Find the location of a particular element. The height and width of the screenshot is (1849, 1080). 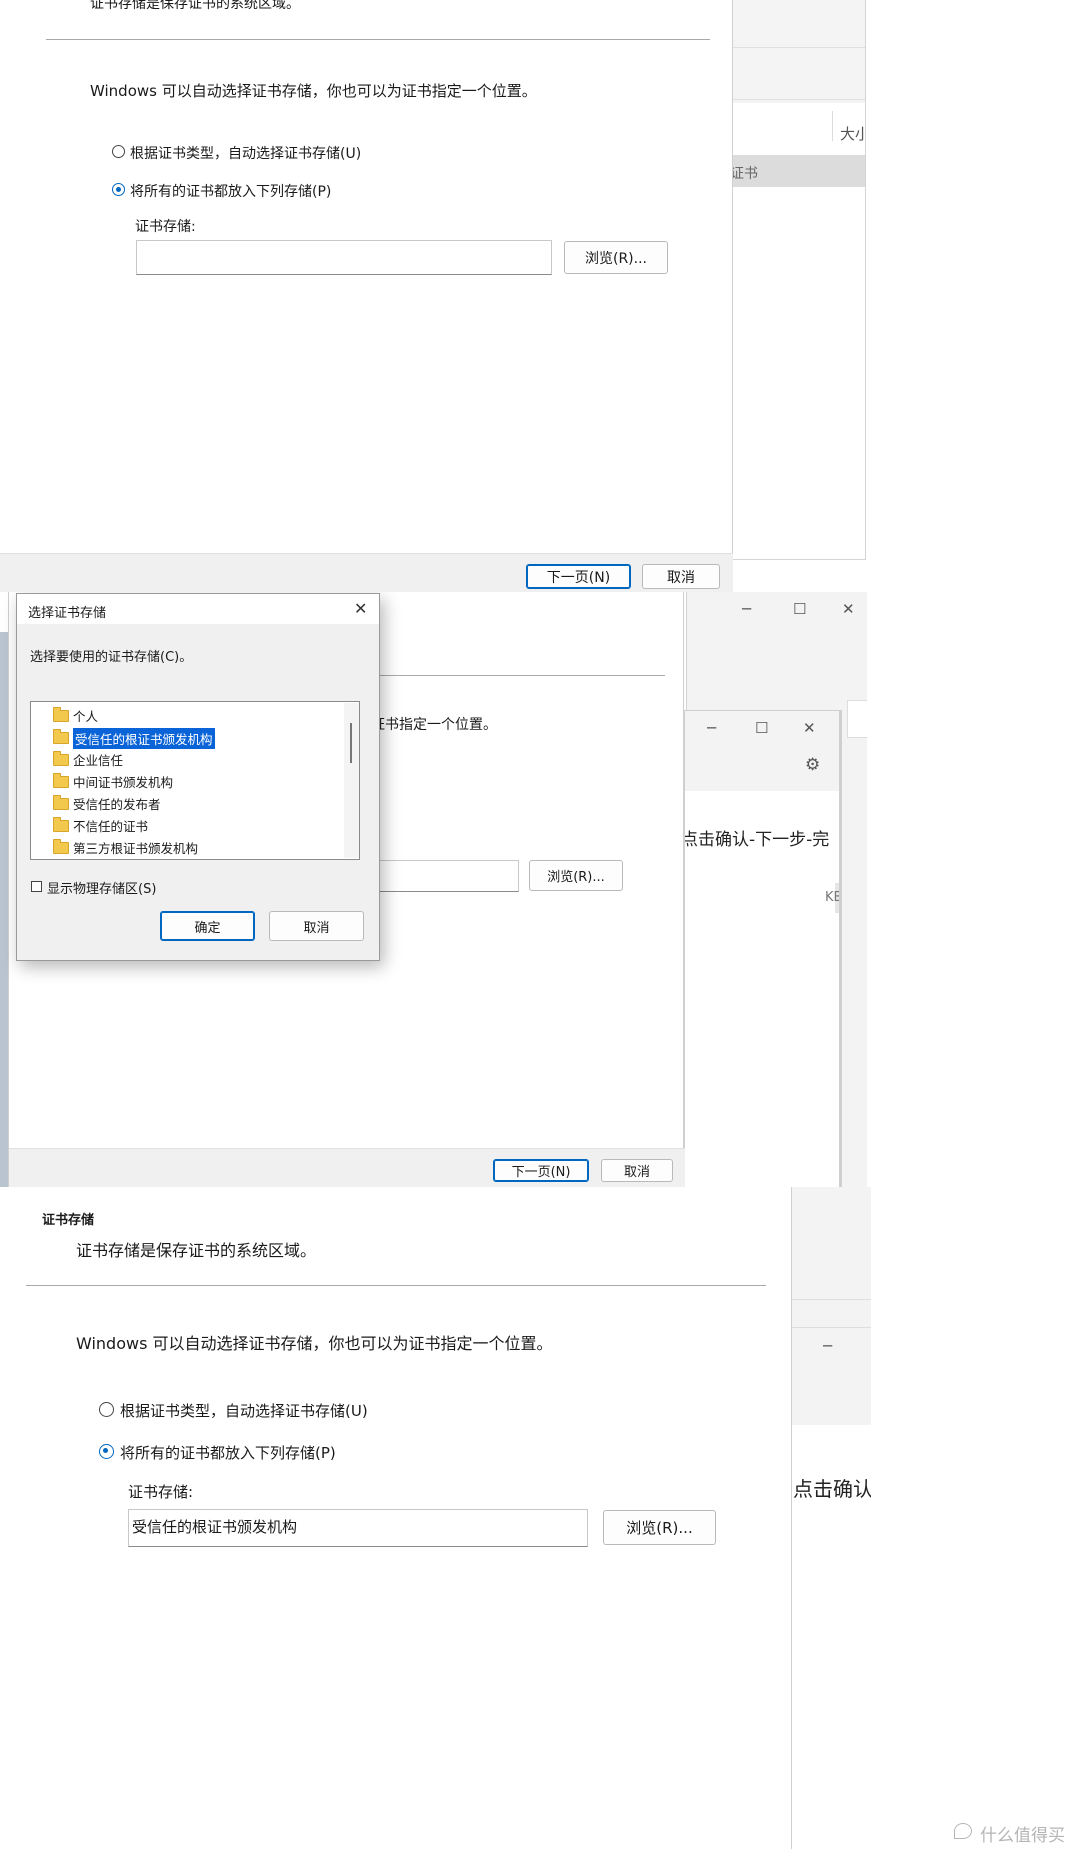

radio-auto-store is located at coordinates (118, 151).